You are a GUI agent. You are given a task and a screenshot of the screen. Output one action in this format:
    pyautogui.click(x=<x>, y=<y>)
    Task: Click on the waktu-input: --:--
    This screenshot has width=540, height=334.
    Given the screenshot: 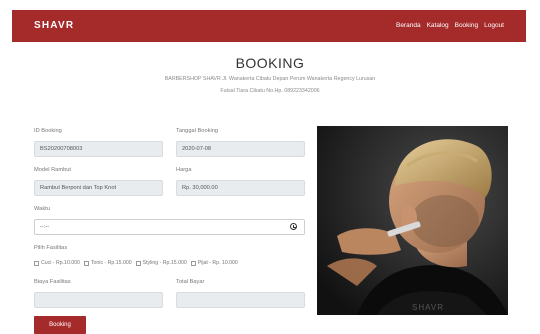 What is the action you would take?
    pyautogui.click(x=169, y=227)
    